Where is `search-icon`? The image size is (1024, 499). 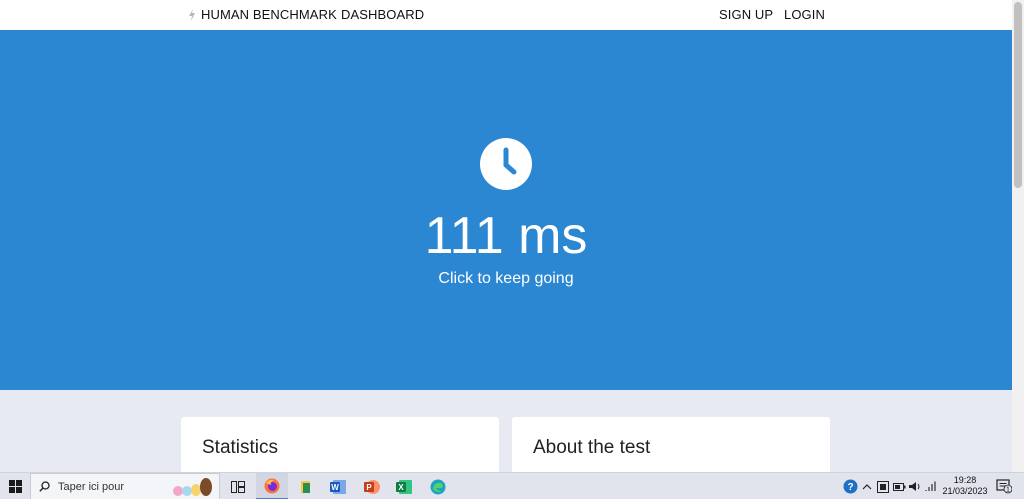
search-icon is located at coordinates (44, 486).